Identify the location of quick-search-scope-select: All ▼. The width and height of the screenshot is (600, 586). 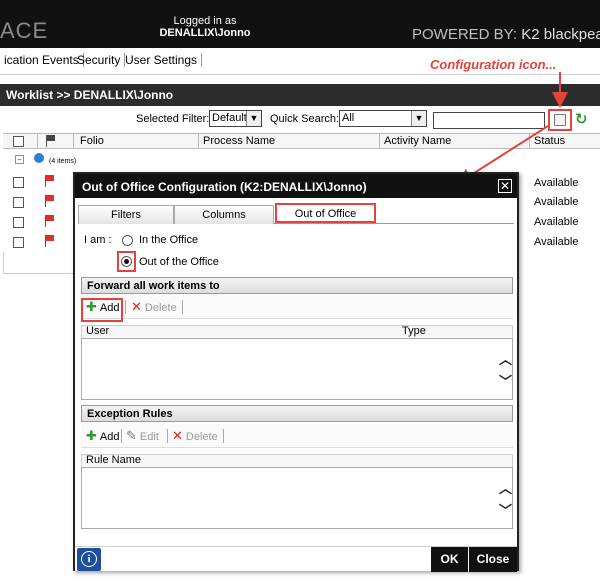
(383, 118).